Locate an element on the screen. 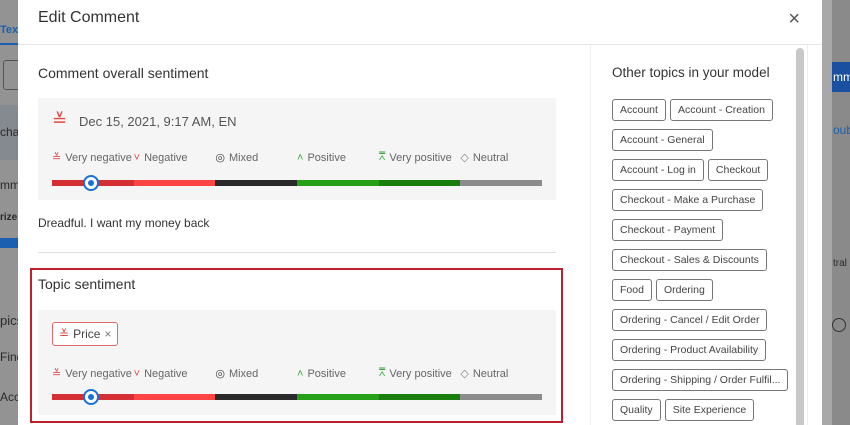 This screenshot has height=425, width=850. backdrop-left: Tex cha mm rize pics Find Acc is located at coordinates (9, 212).